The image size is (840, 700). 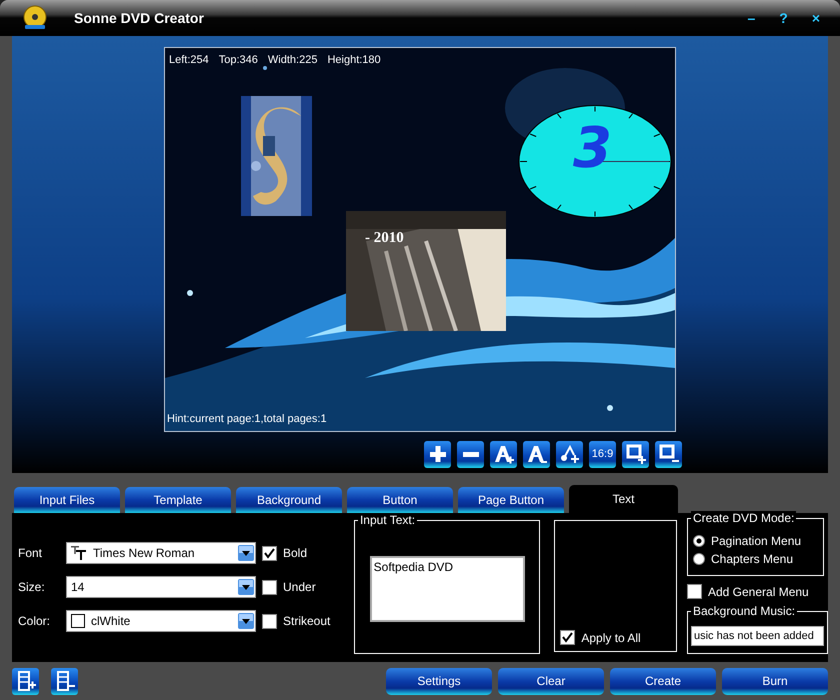 I want to click on hint-text: Hint:current page:1,total pages:1, so click(x=247, y=418).